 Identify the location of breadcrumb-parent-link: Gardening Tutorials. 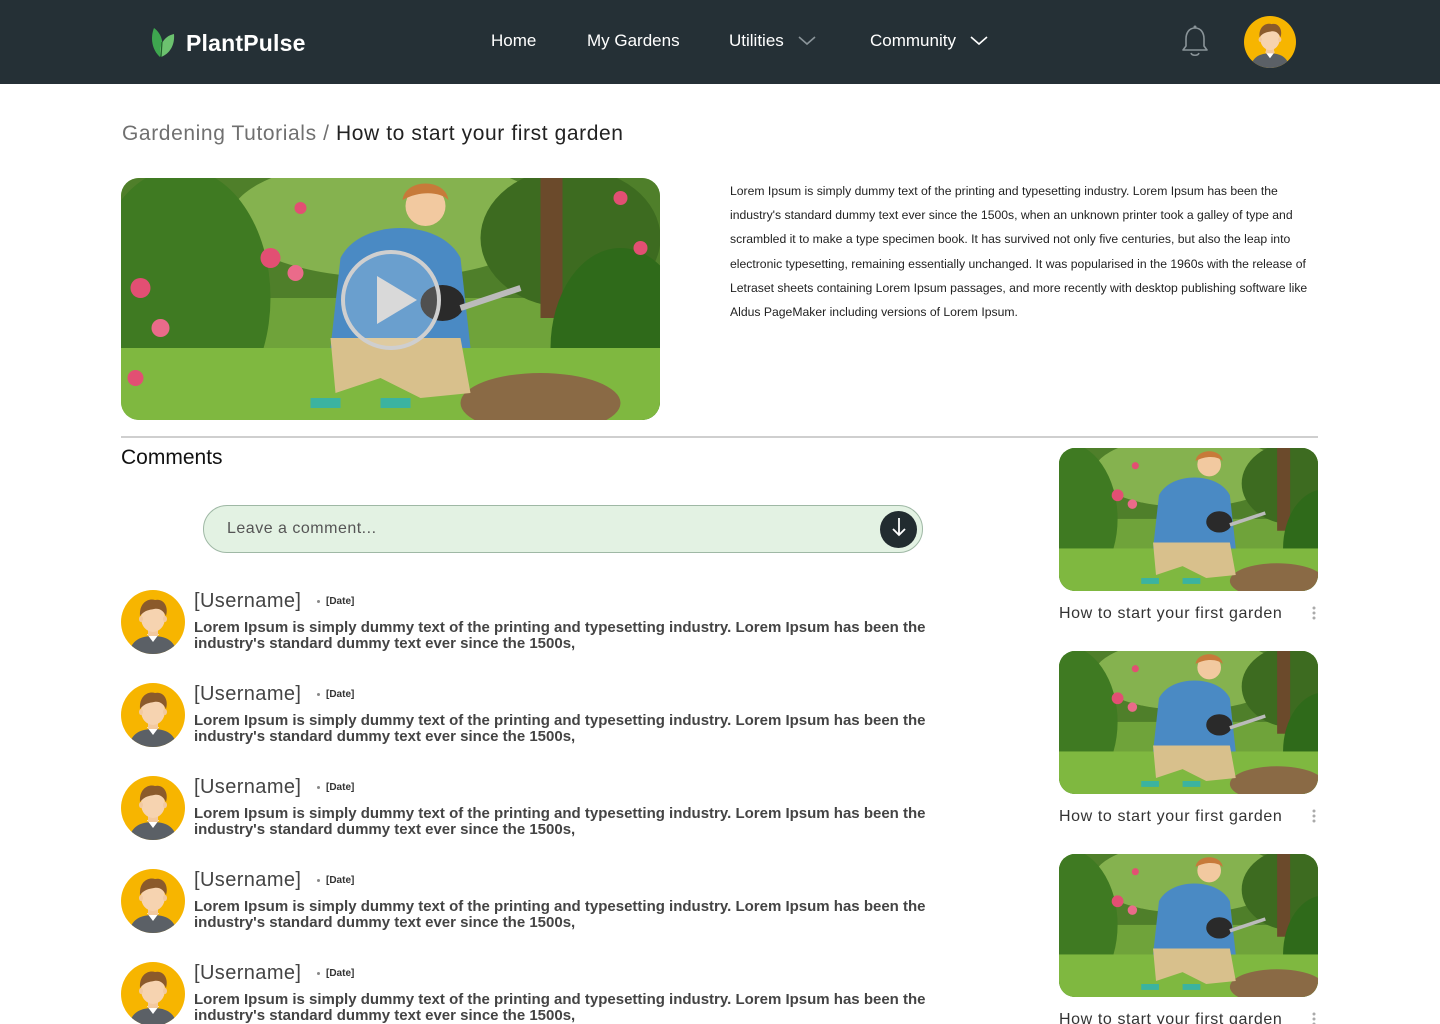
(219, 133).